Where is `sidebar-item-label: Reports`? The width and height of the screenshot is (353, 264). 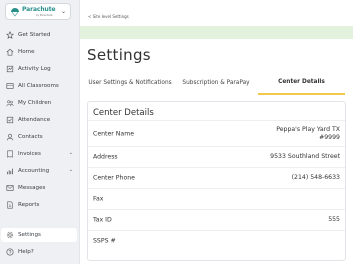
sidebar-item-label: Reports is located at coordinates (29, 205).